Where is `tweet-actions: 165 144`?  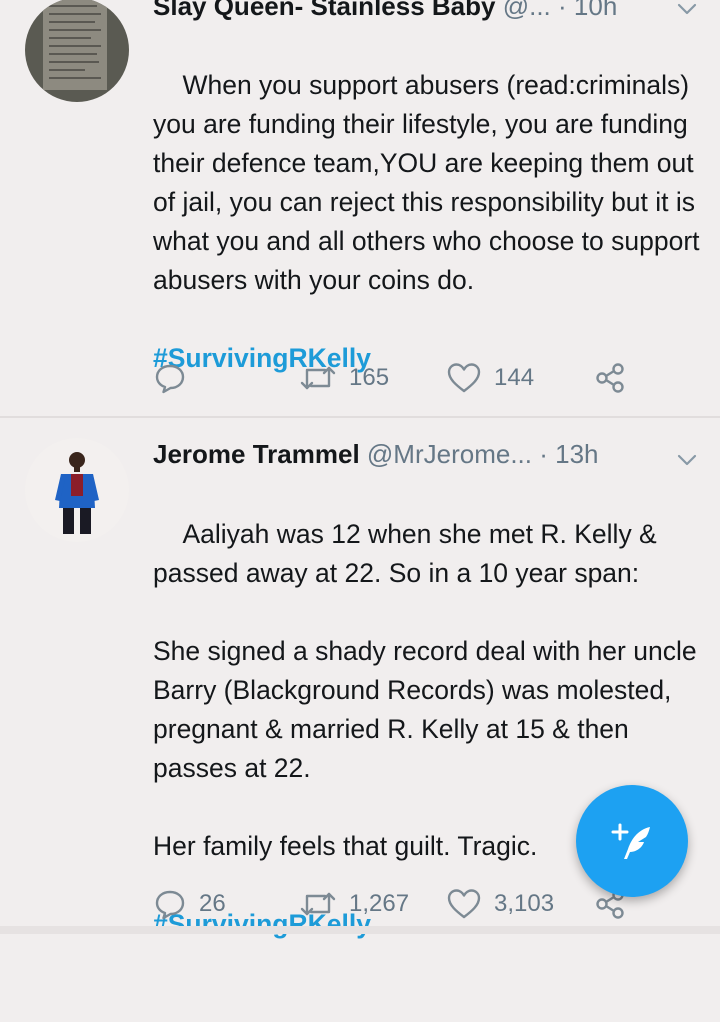
tweet-actions: 165 144 is located at coordinates (413, 378).